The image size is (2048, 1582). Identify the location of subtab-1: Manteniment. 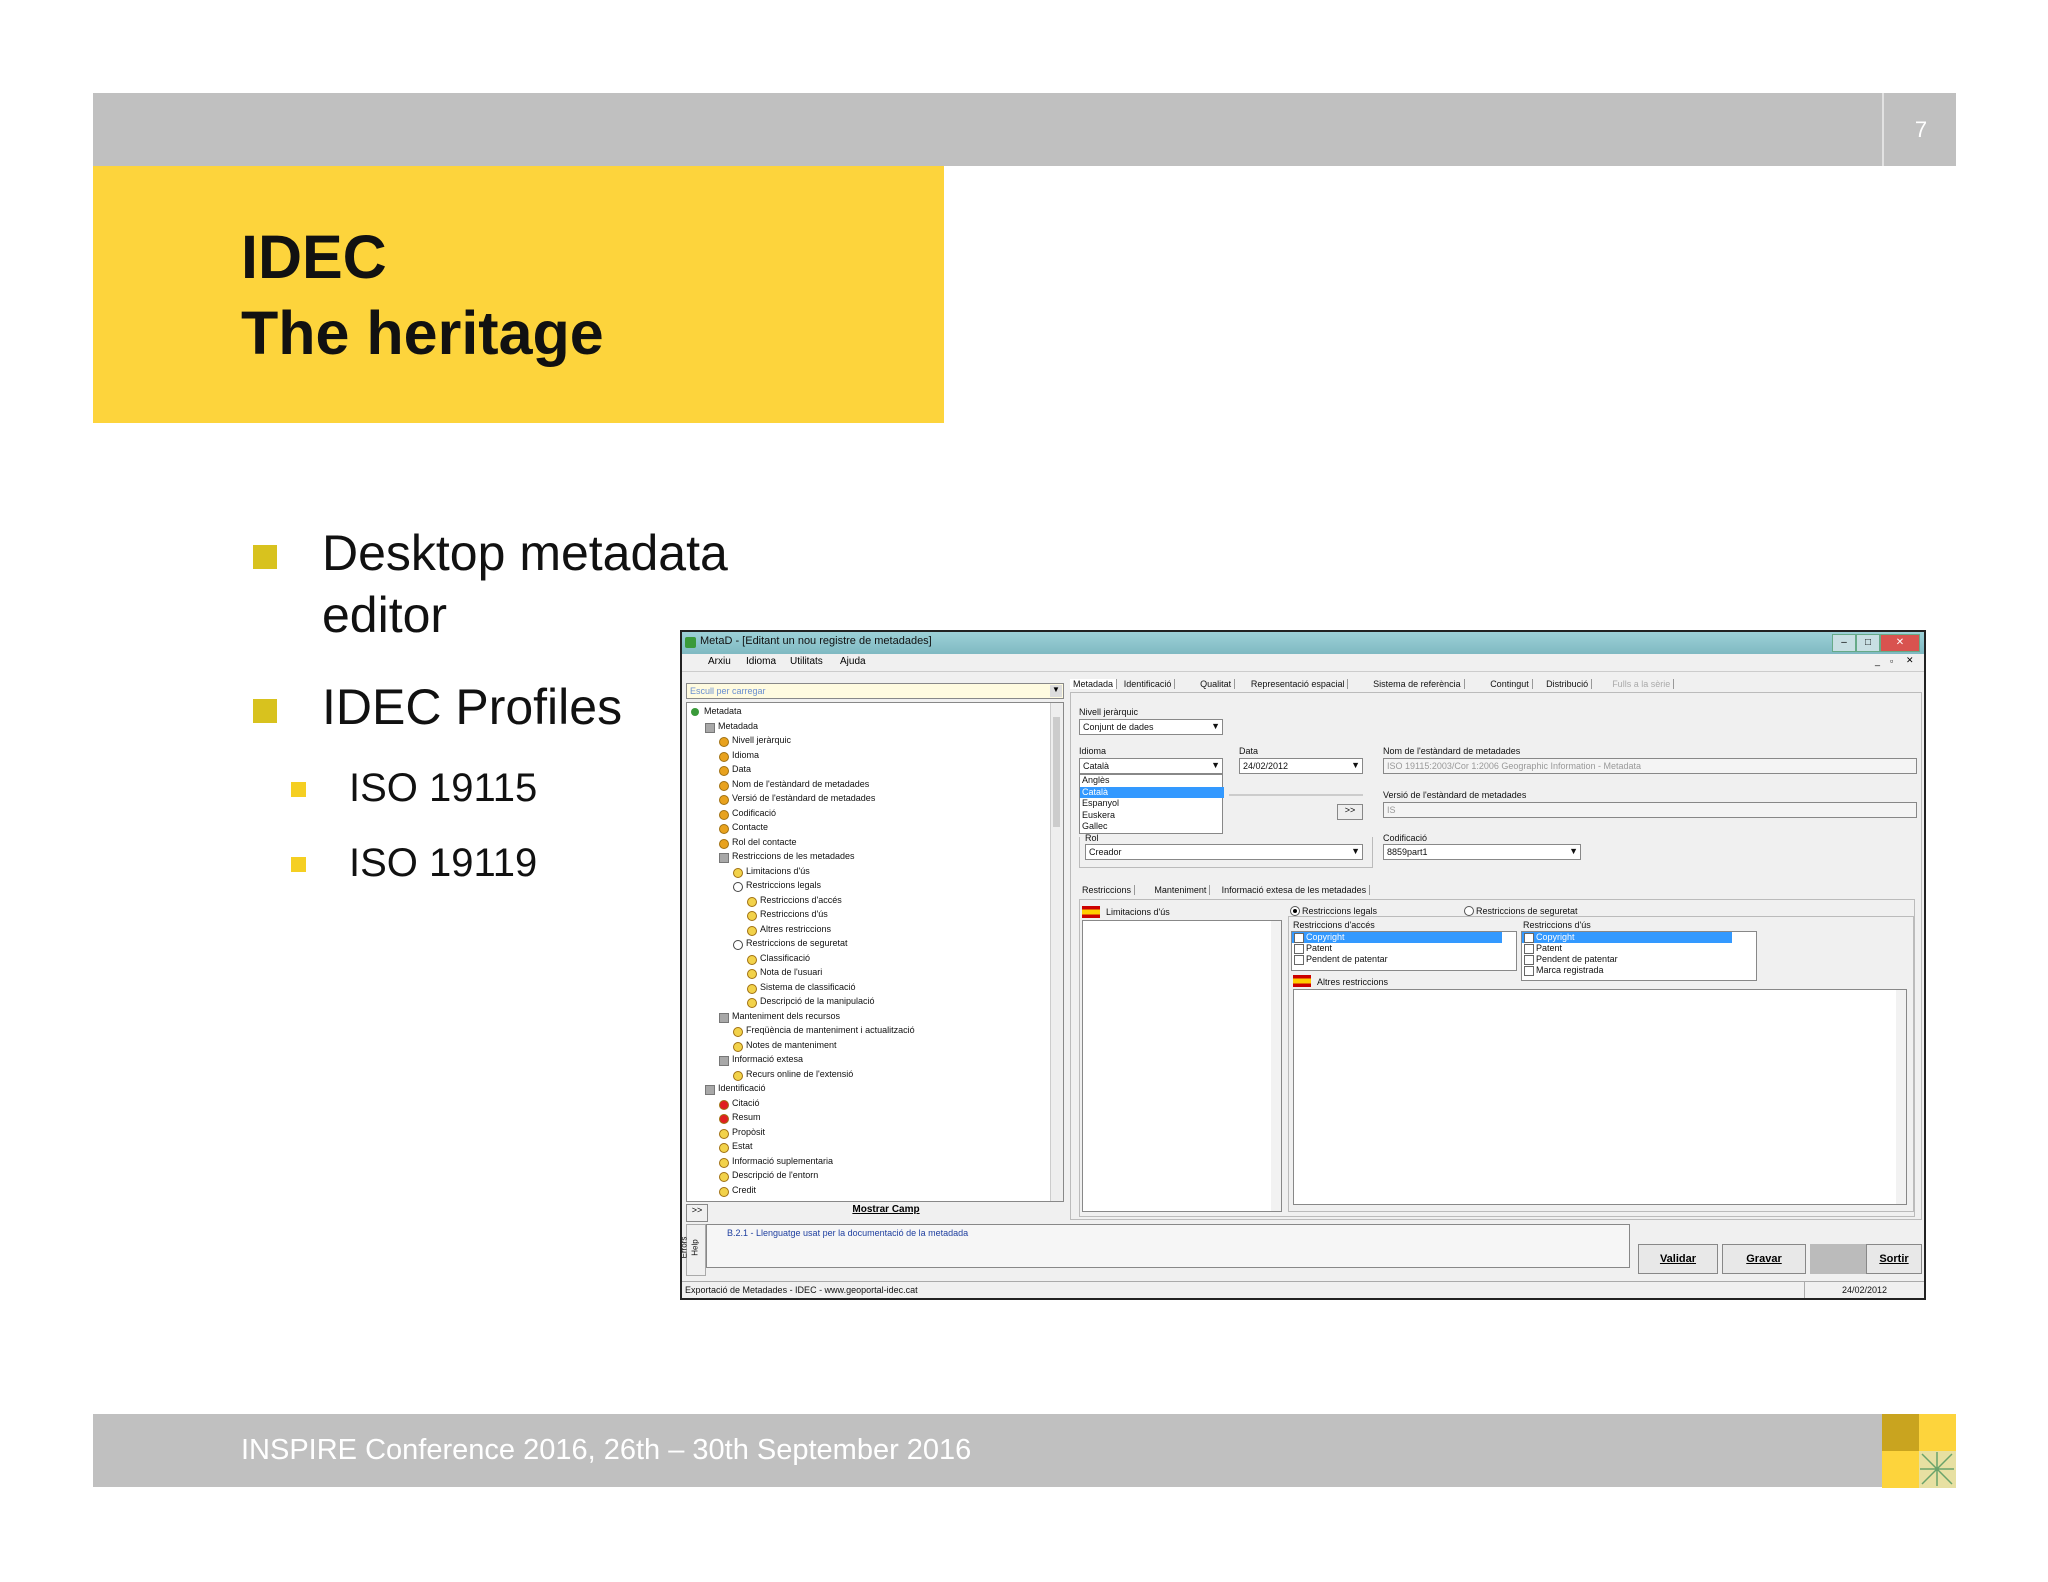
(1181, 890).